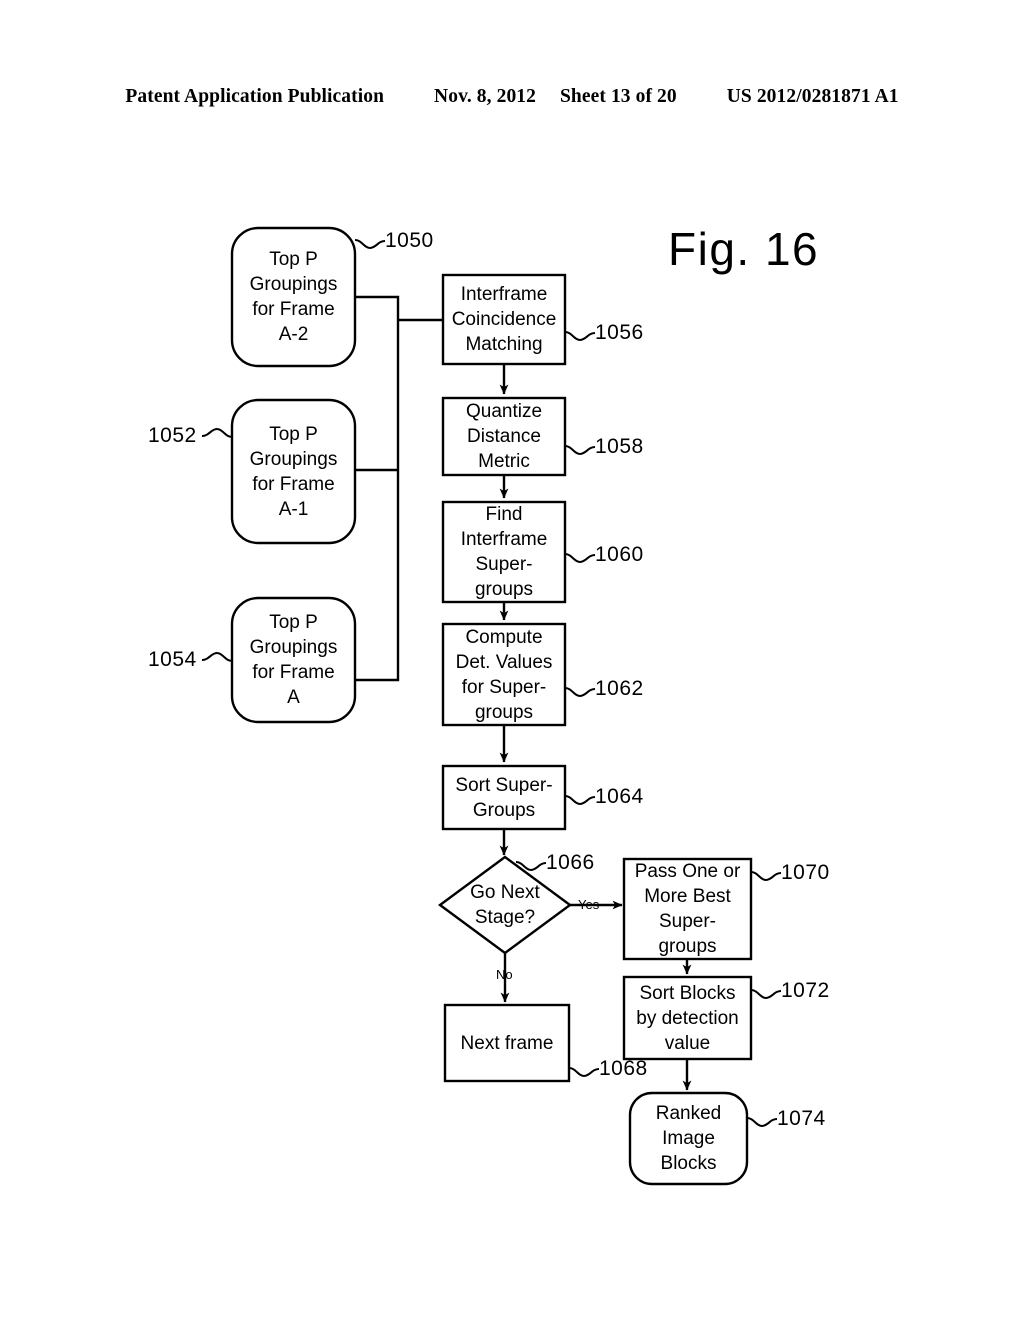 The image size is (1024, 1320). What do you see at coordinates (623, 1068) in the screenshot?
I see `ref-numeral-1068: 1068` at bounding box center [623, 1068].